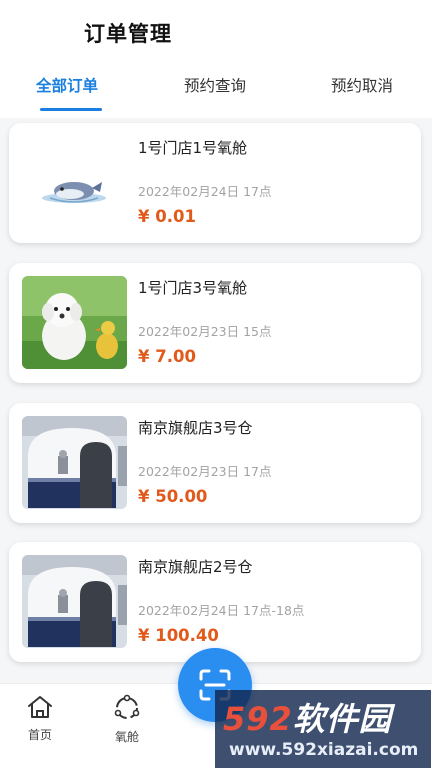 The width and height of the screenshot is (432, 768). I want to click on order-price: ¥ 7.00, so click(167, 356).